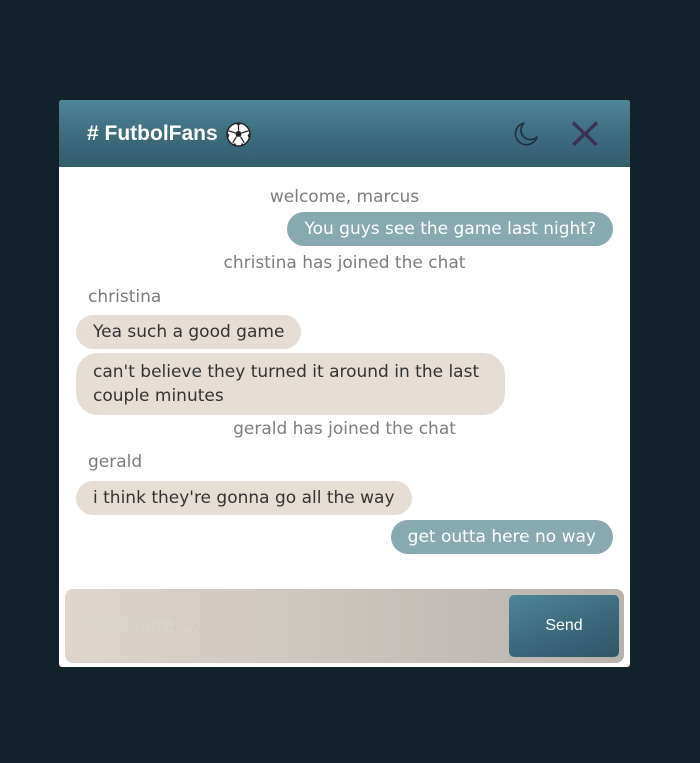 This screenshot has width=700, height=763. Describe the element at coordinates (344, 429) in the screenshot. I see `system-message: gerald has joined the chat` at that location.